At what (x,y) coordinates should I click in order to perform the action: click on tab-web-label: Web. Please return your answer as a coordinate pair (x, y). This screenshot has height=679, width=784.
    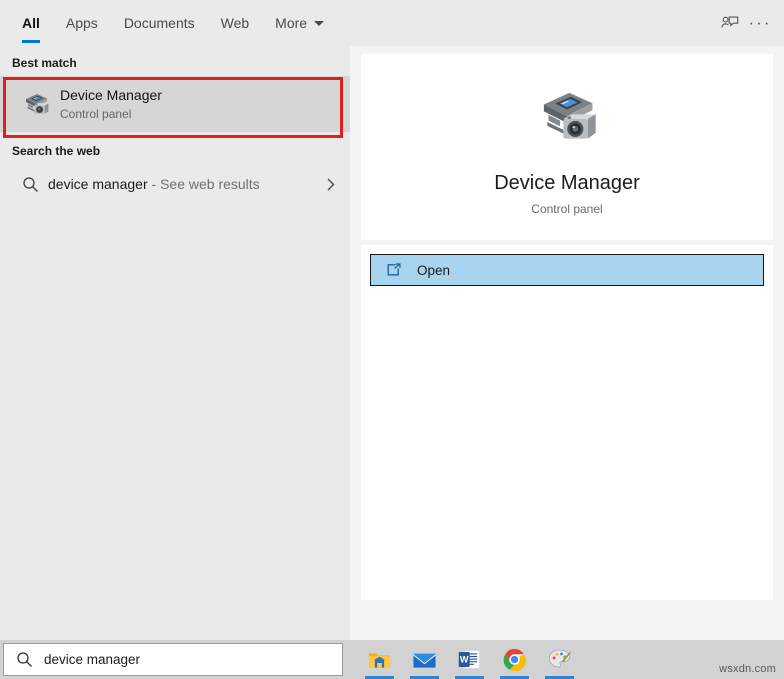
    Looking at the image, I should click on (235, 23).